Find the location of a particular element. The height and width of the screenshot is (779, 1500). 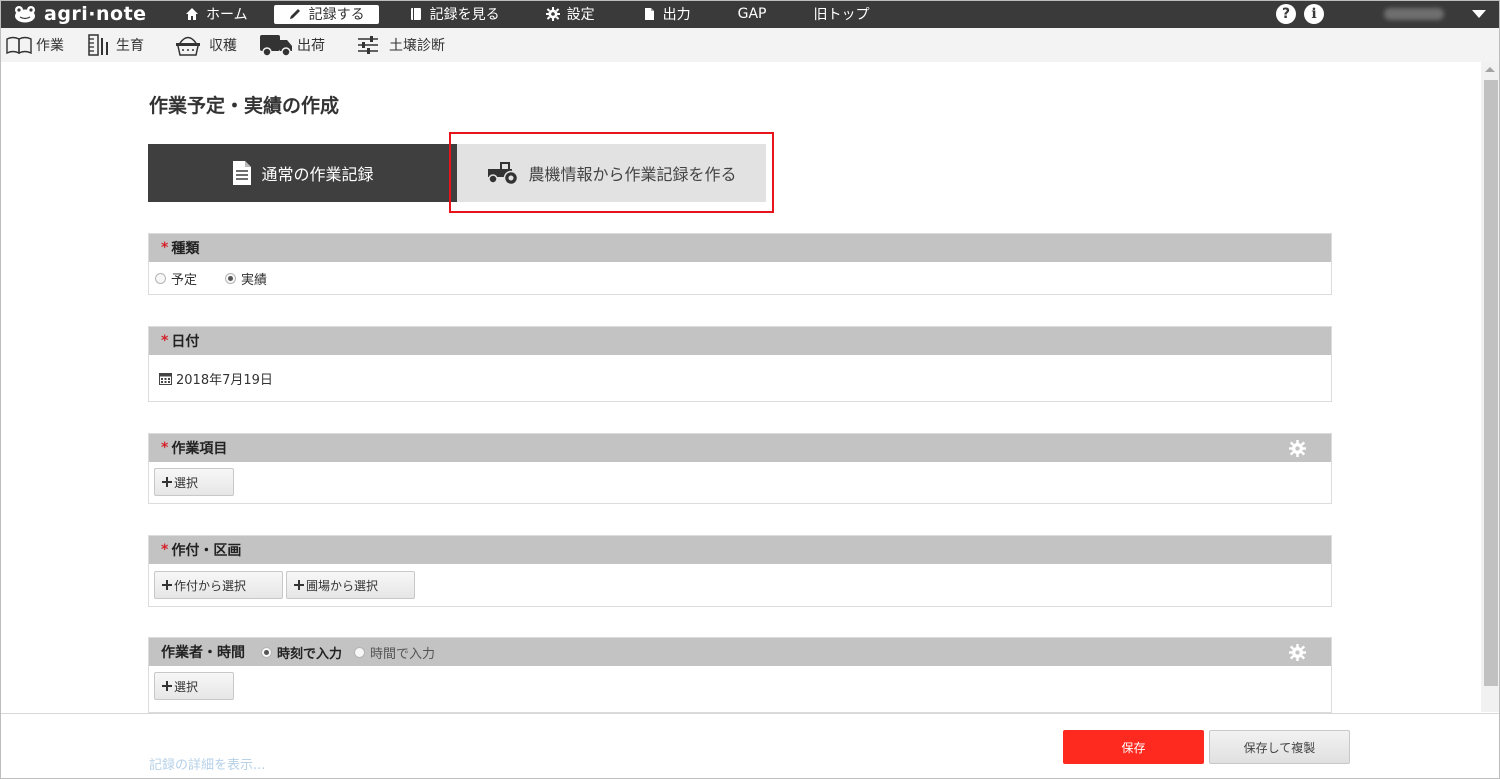

ruler-icon is located at coordinates (98, 45).